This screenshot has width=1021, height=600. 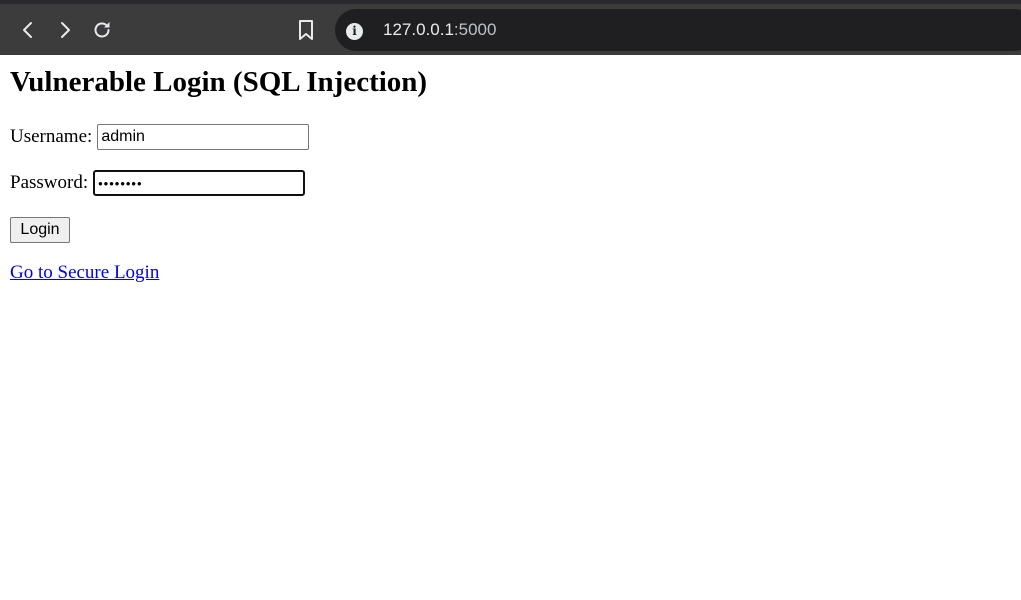 I want to click on browser-toolbar: i 127.0.0.1:5000, so click(x=510, y=27).